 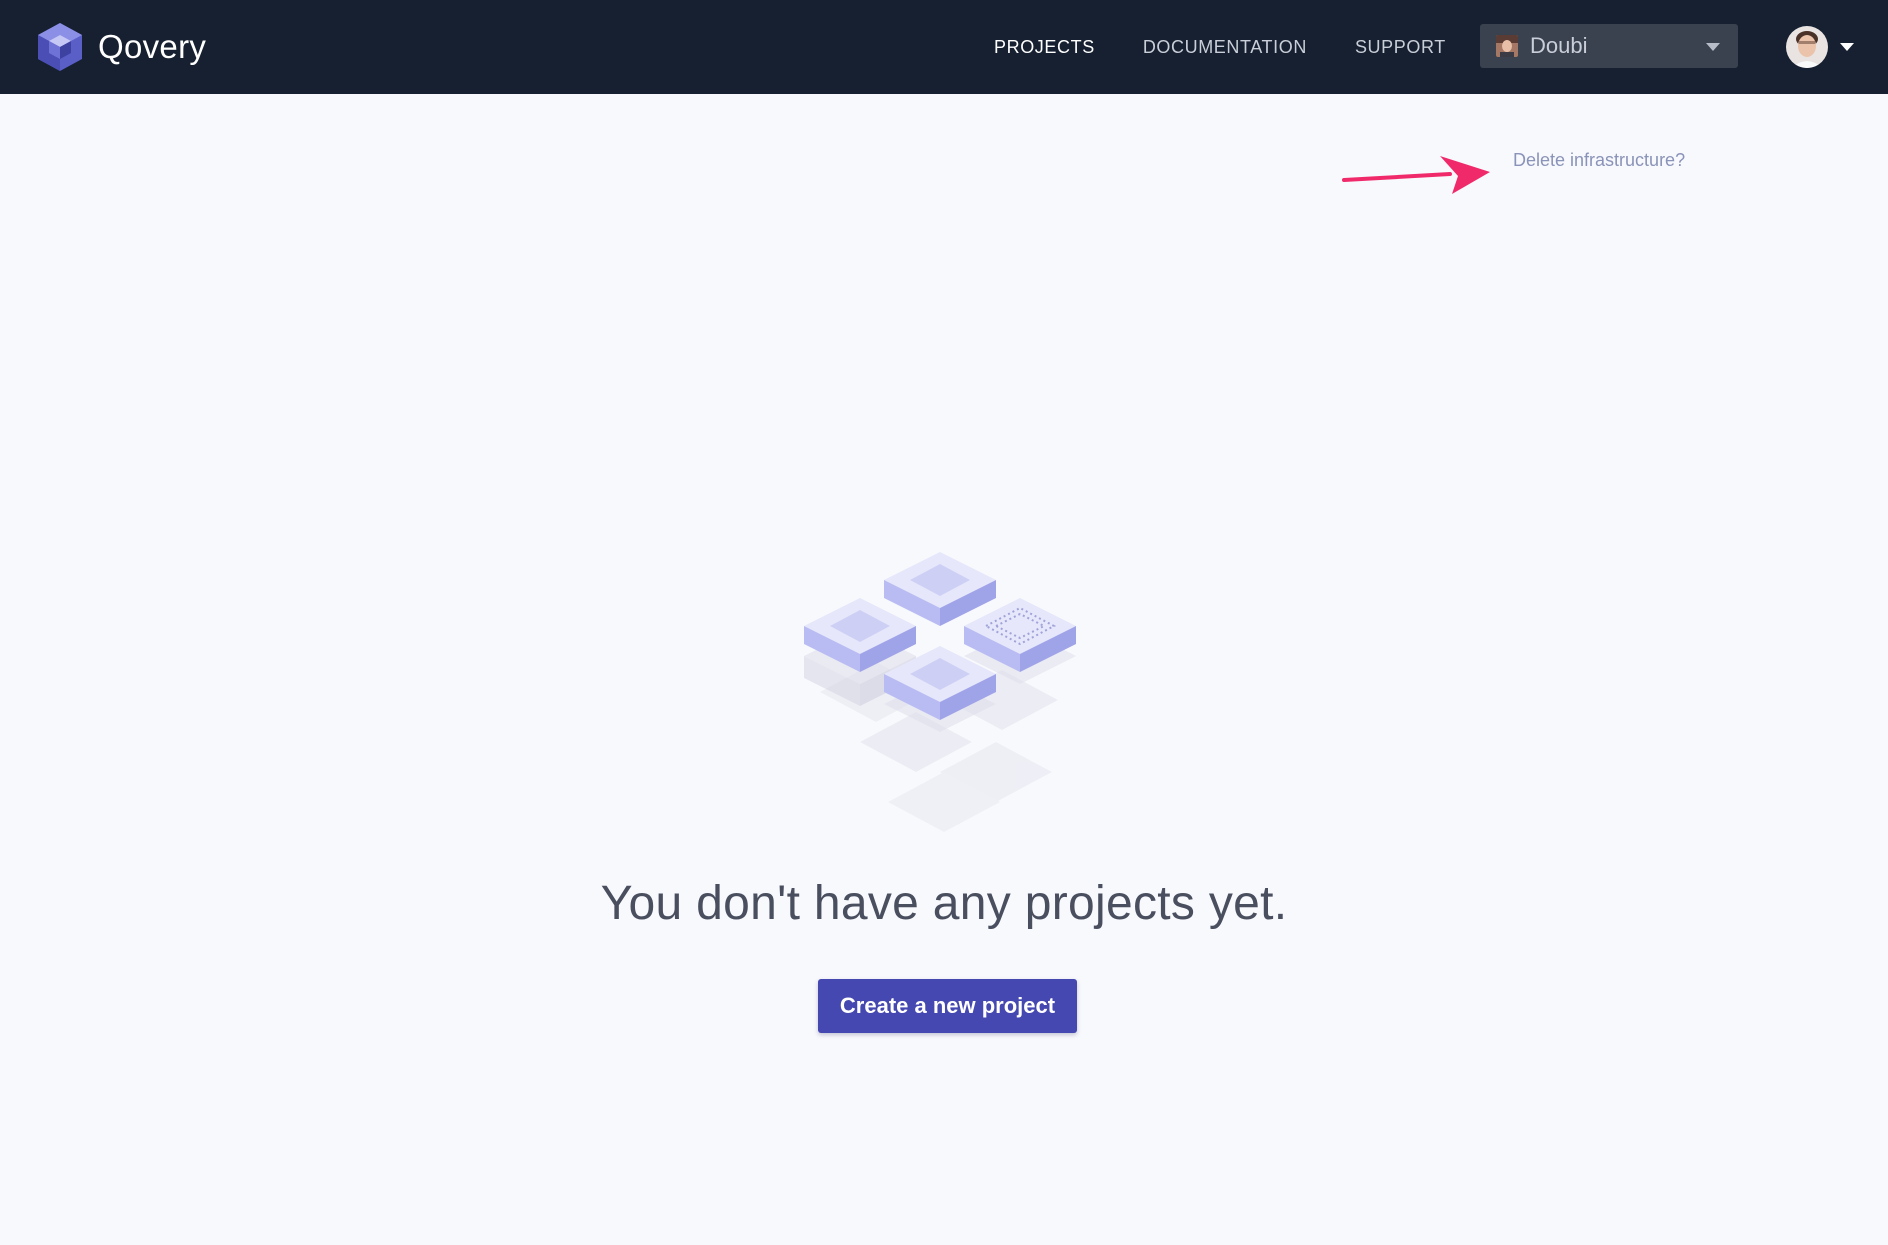 What do you see at coordinates (940, 692) in the screenshot?
I see `isometric-blocks-illustration` at bounding box center [940, 692].